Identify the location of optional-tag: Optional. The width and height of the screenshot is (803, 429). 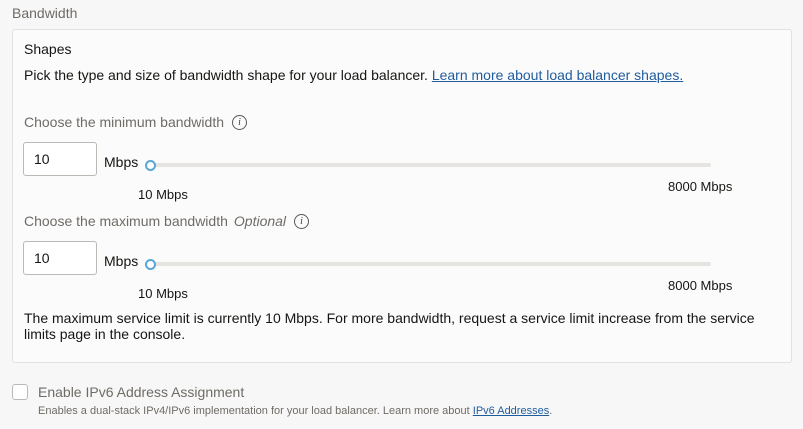
(260, 221).